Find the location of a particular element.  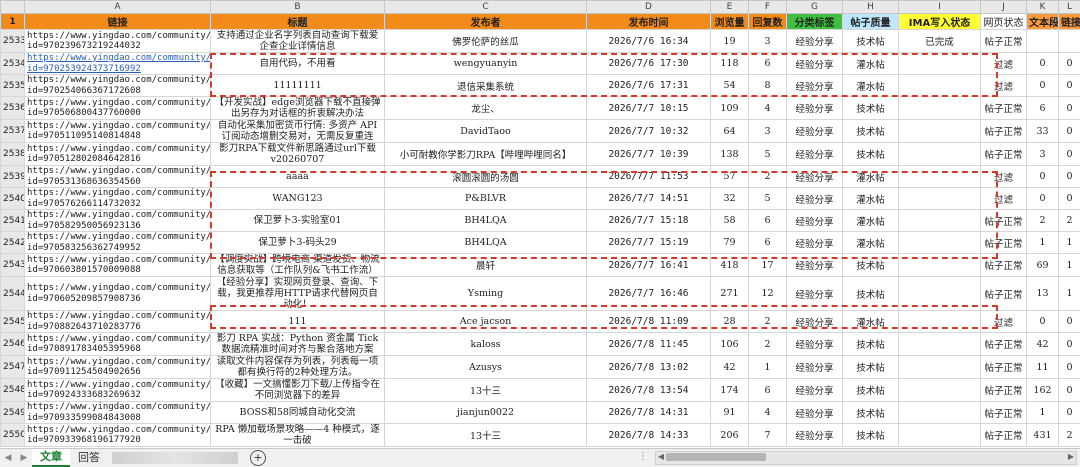

sheet-tab-answers: 回答 is located at coordinates (89, 458).